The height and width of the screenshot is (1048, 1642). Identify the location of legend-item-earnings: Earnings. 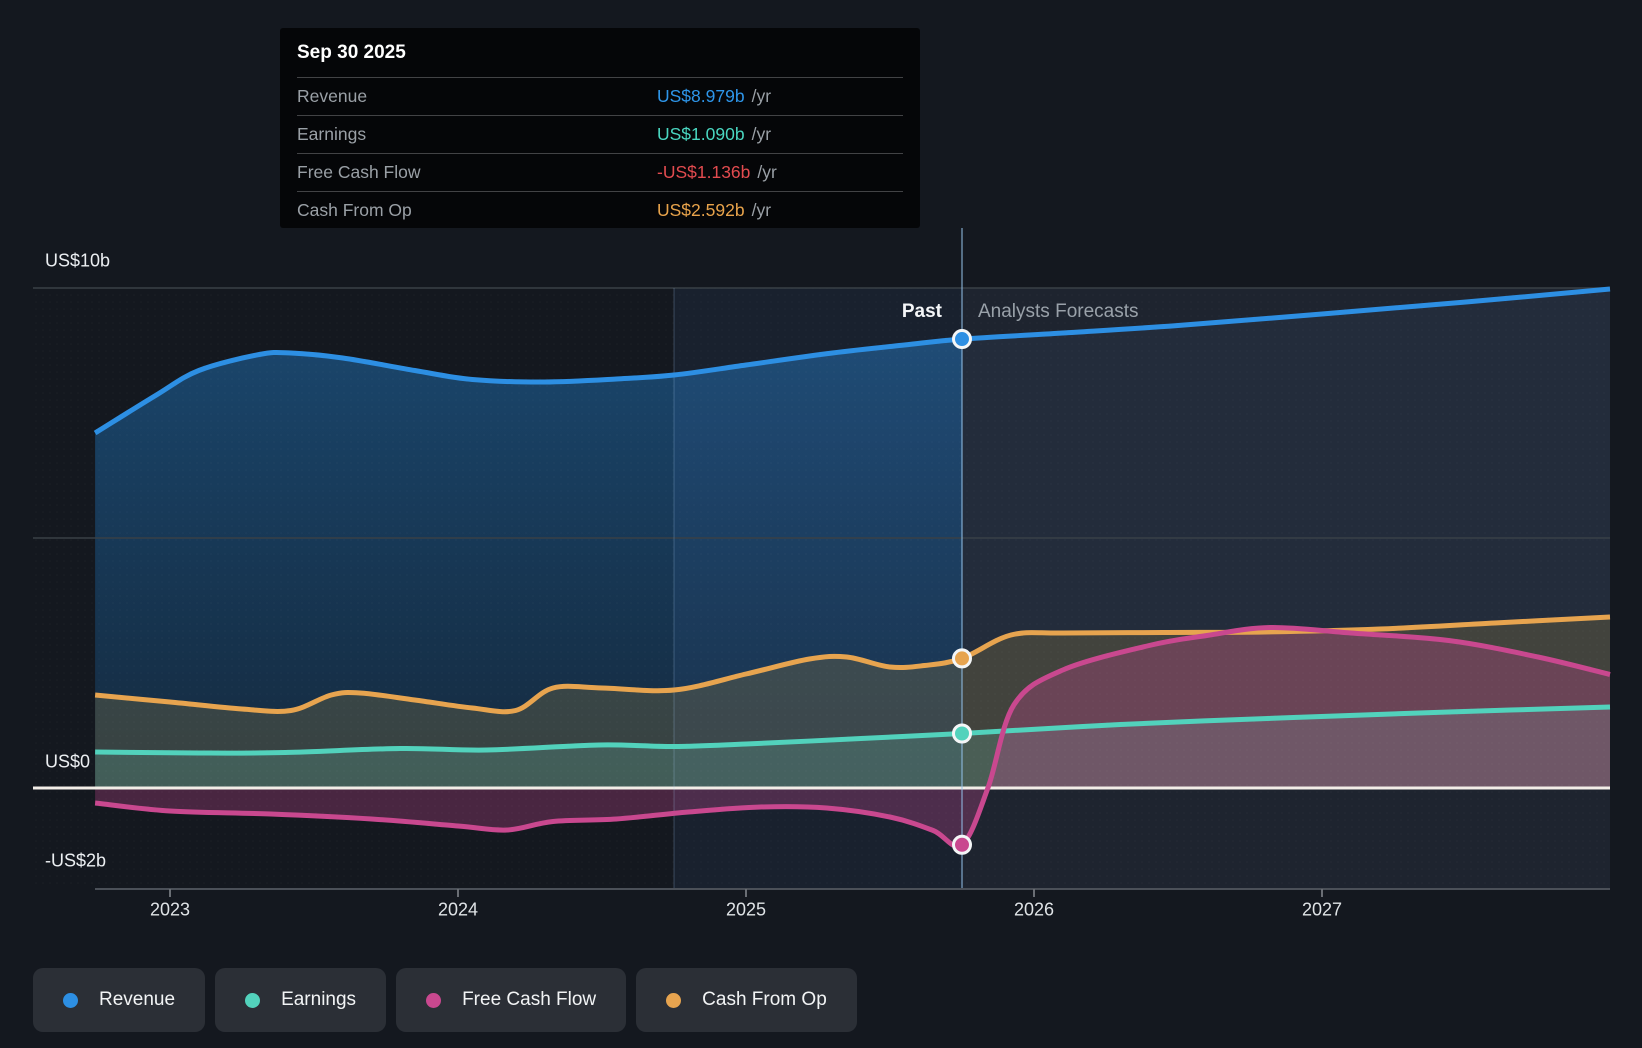
(301, 1000).